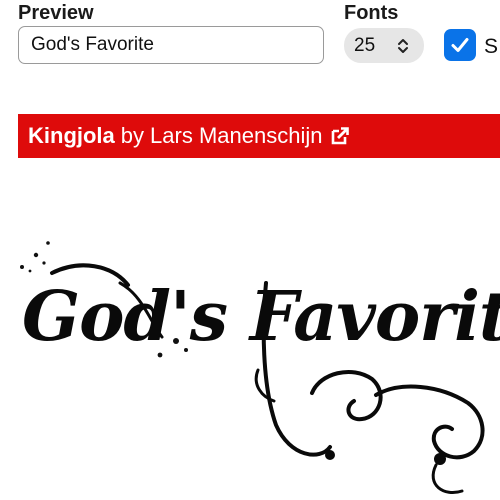  What do you see at coordinates (403, 45) in the screenshot?
I see `chevron-up-down-icon` at bounding box center [403, 45].